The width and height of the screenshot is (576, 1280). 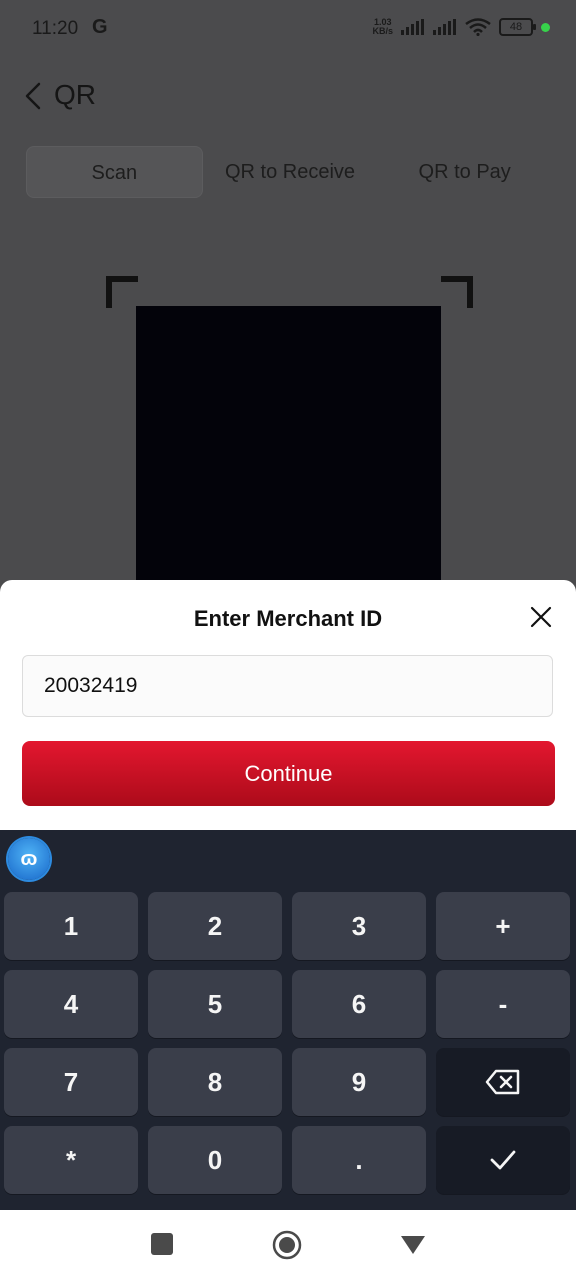 What do you see at coordinates (215, 1082) in the screenshot?
I see `key-8: 8` at bounding box center [215, 1082].